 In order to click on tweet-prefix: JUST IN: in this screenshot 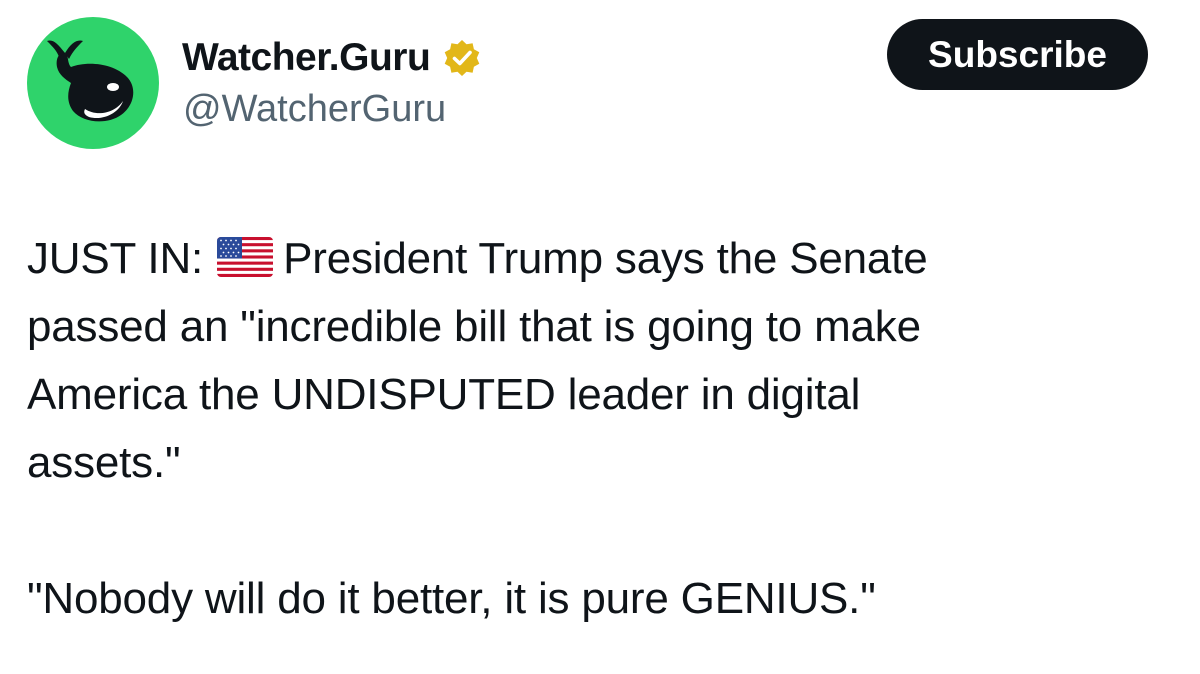, I will do `click(115, 258)`.